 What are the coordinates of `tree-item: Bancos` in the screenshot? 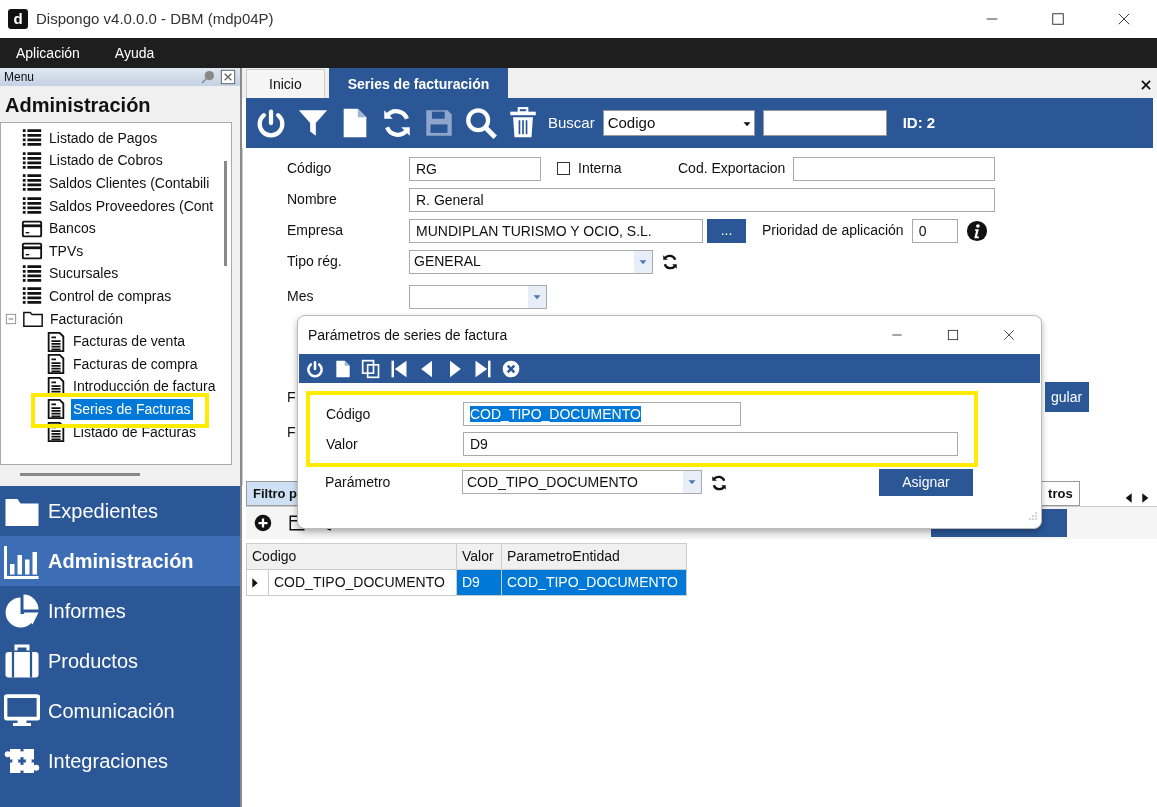 It's located at (72, 229).